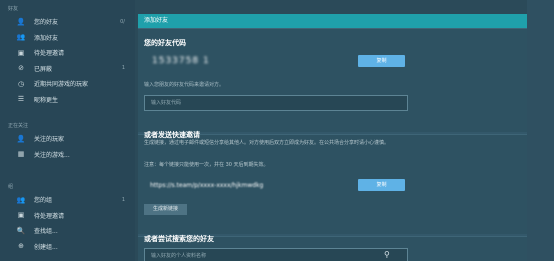  What do you see at coordinates (21, 21) in the screenshot?
I see `user-icon: 👤` at bounding box center [21, 21].